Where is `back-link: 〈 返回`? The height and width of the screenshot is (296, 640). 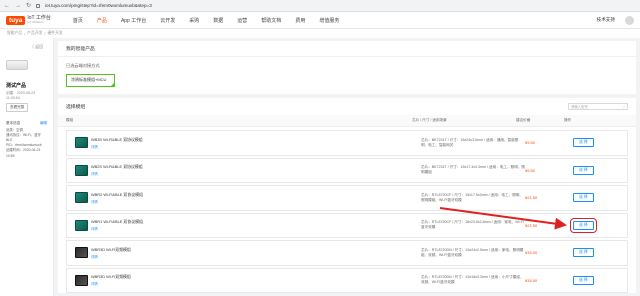
back-link: 〈 返回 is located at coordinates (38, 47).